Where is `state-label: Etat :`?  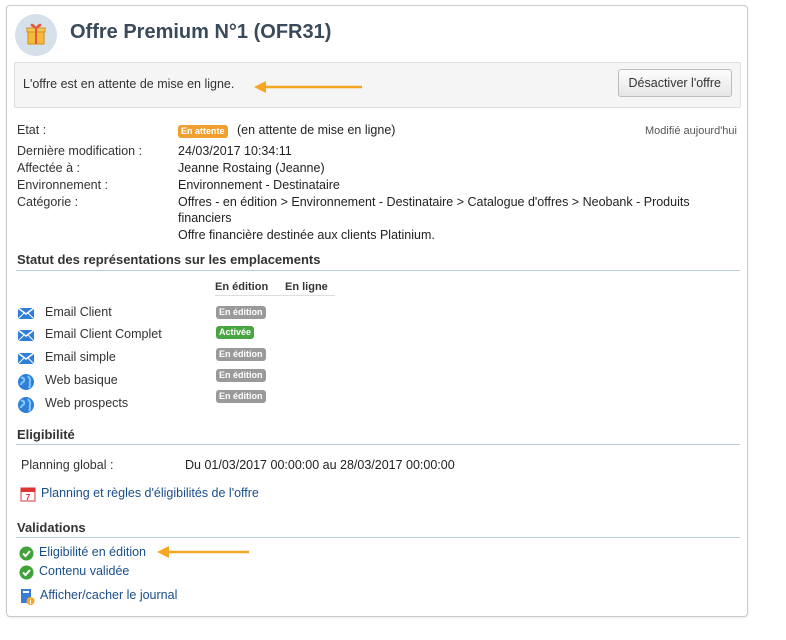
state-label: Etat : is located at coordinates (32, 130).